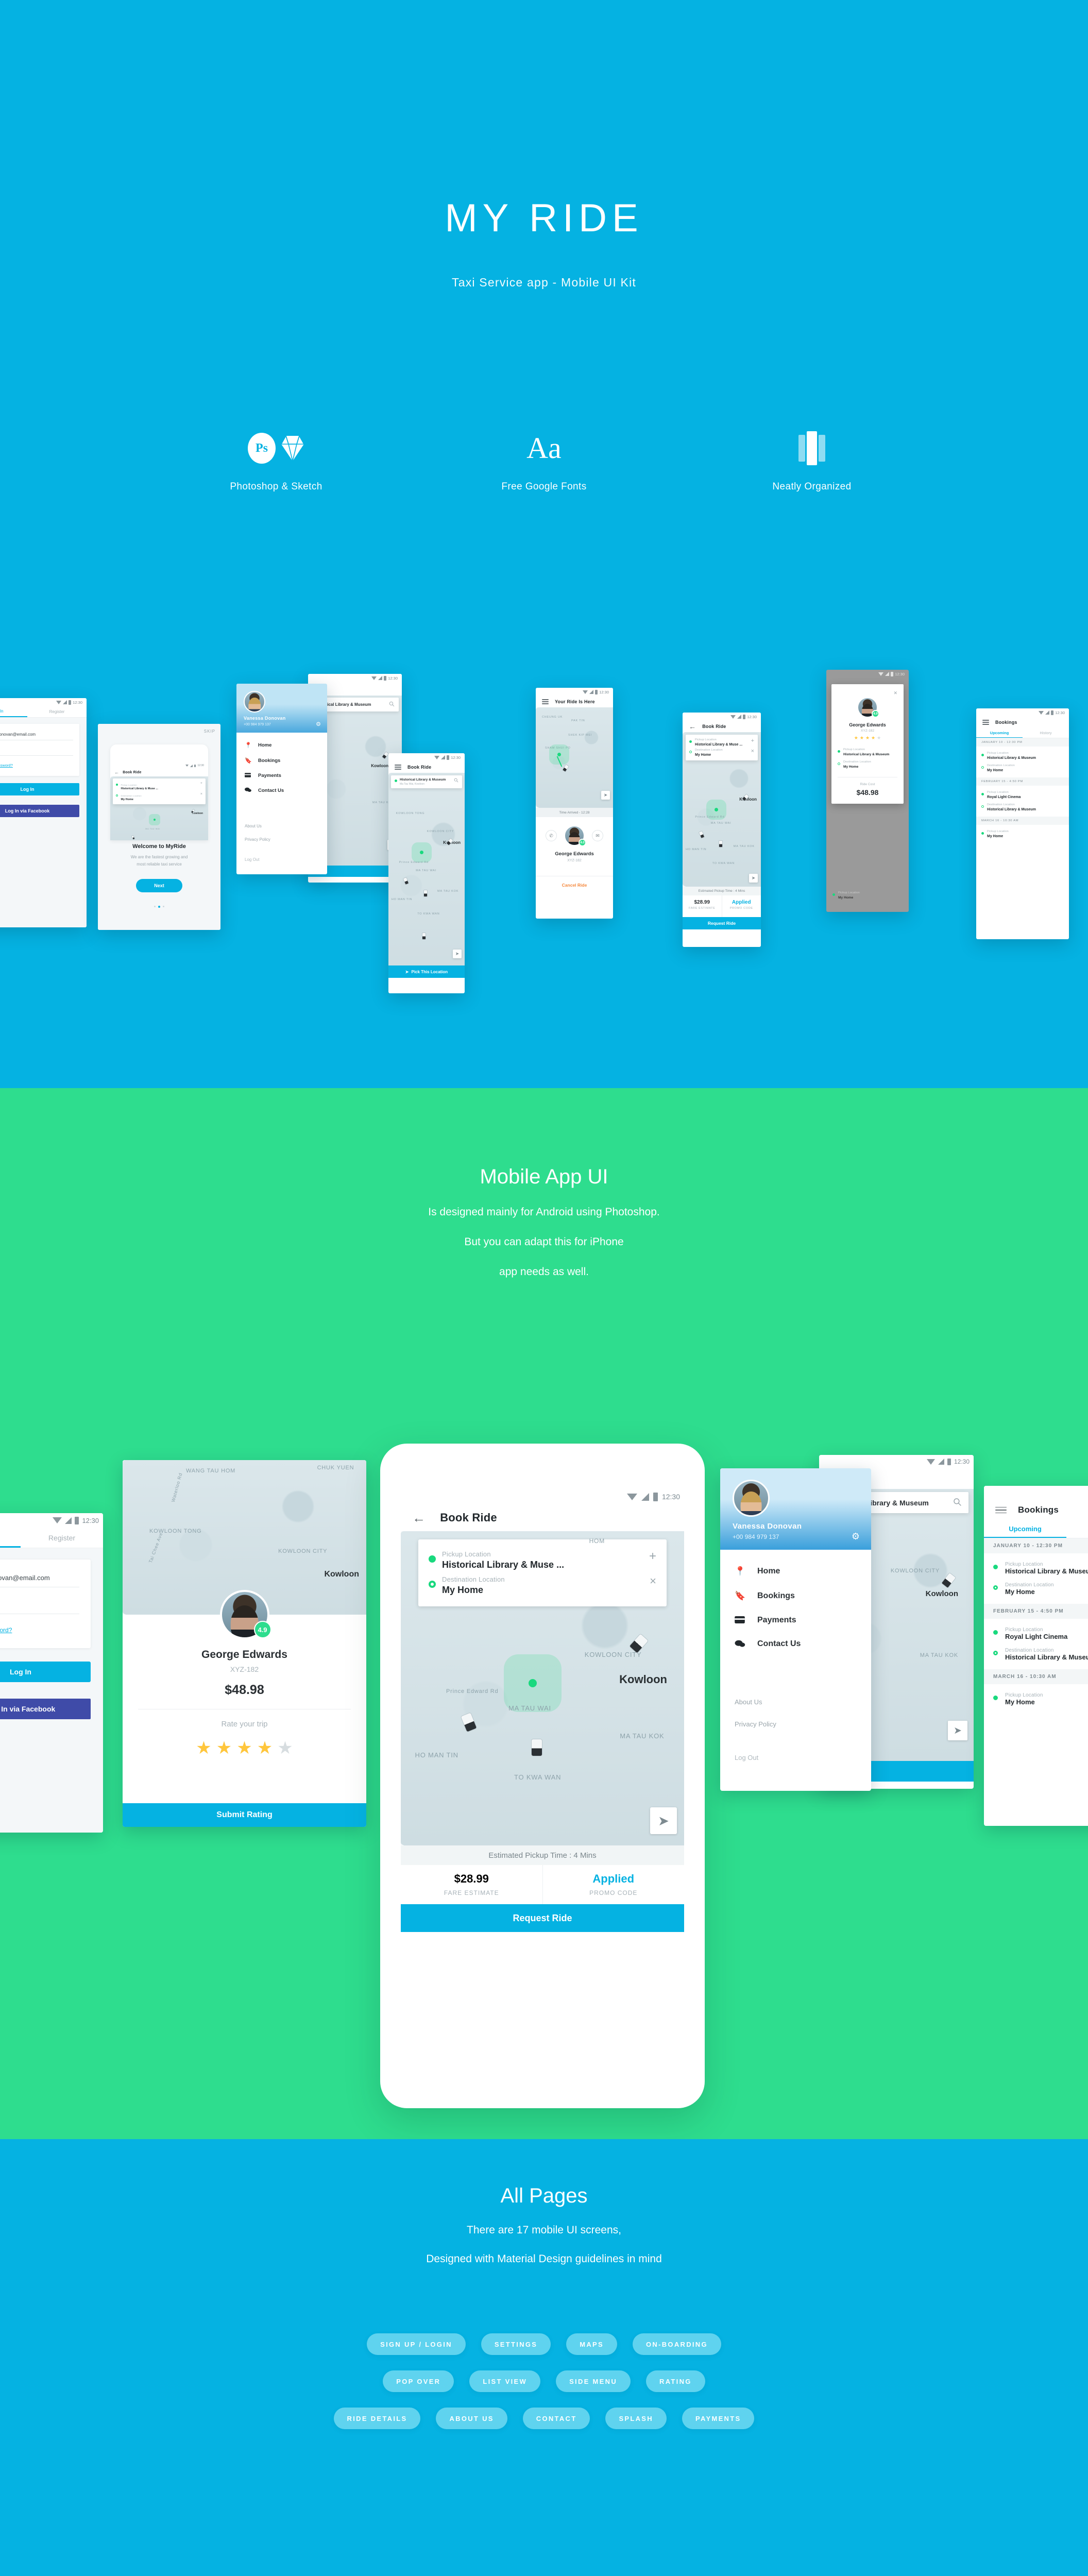  Describe the element at coordinates (505, 2381) in the screenshot. I see `page-tag-list-view: LIST VIEW` at that location.